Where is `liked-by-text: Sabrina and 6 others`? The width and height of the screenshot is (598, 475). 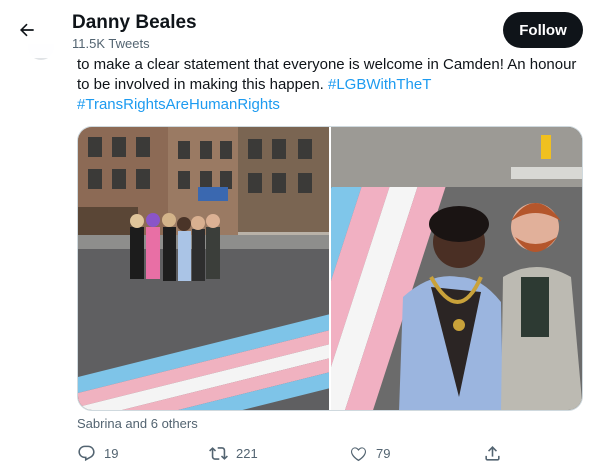
liked-by-text: Sabrina and 6 others is located at coordinates (137, 423).